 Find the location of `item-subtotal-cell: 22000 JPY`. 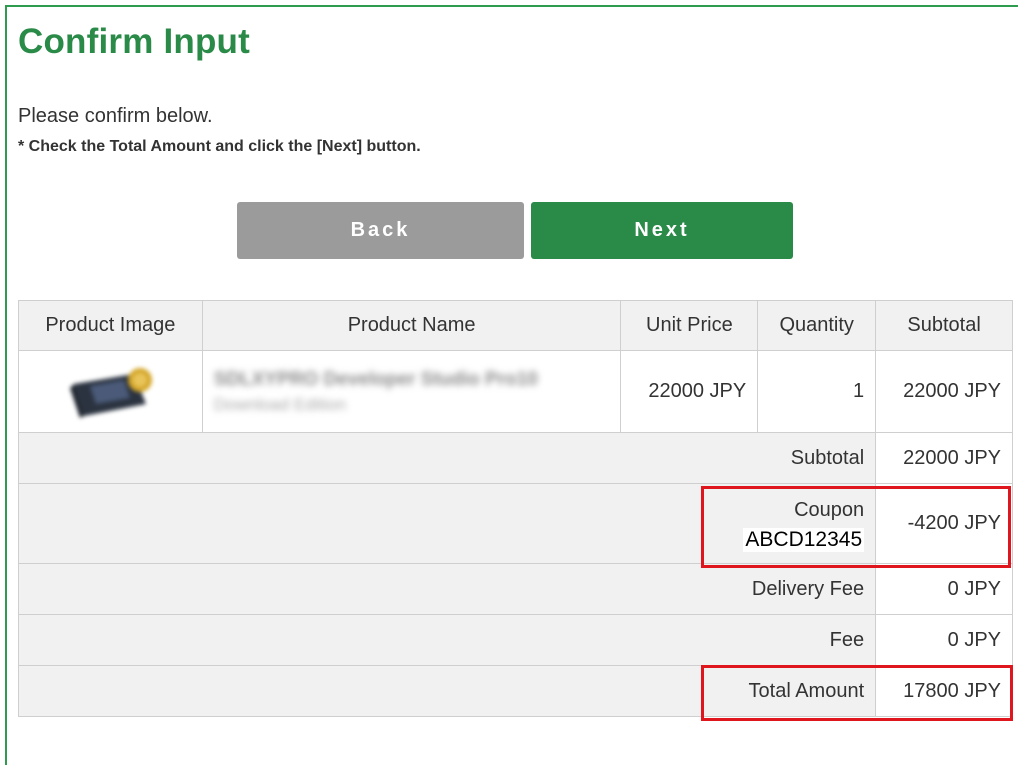

item-subtotal-cell: 22000 JPY is located at coordinates (944, 391).